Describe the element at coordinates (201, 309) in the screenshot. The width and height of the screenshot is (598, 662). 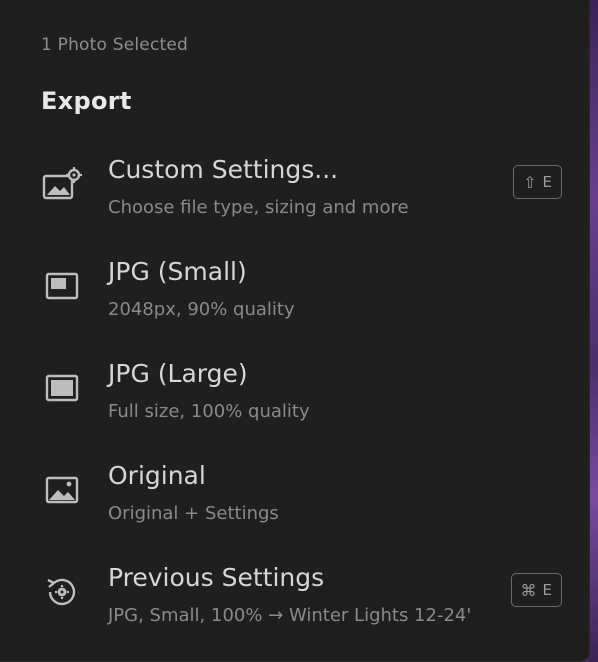
I see `menu-item-description: 2048px, 90% quality` at that location.